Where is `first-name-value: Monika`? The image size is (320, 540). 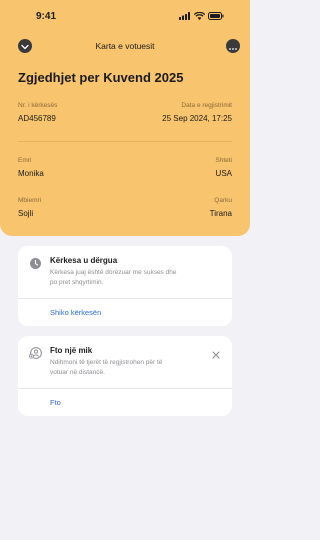
first-name-value: Monika is located at coordinates (31, 173).